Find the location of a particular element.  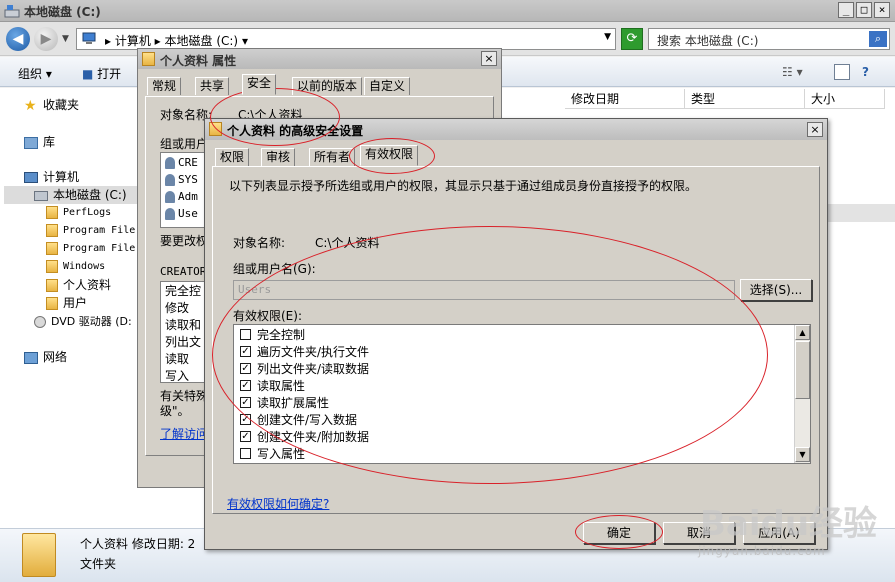

column-header-size: 大小 is located at coordinates (845, 99).